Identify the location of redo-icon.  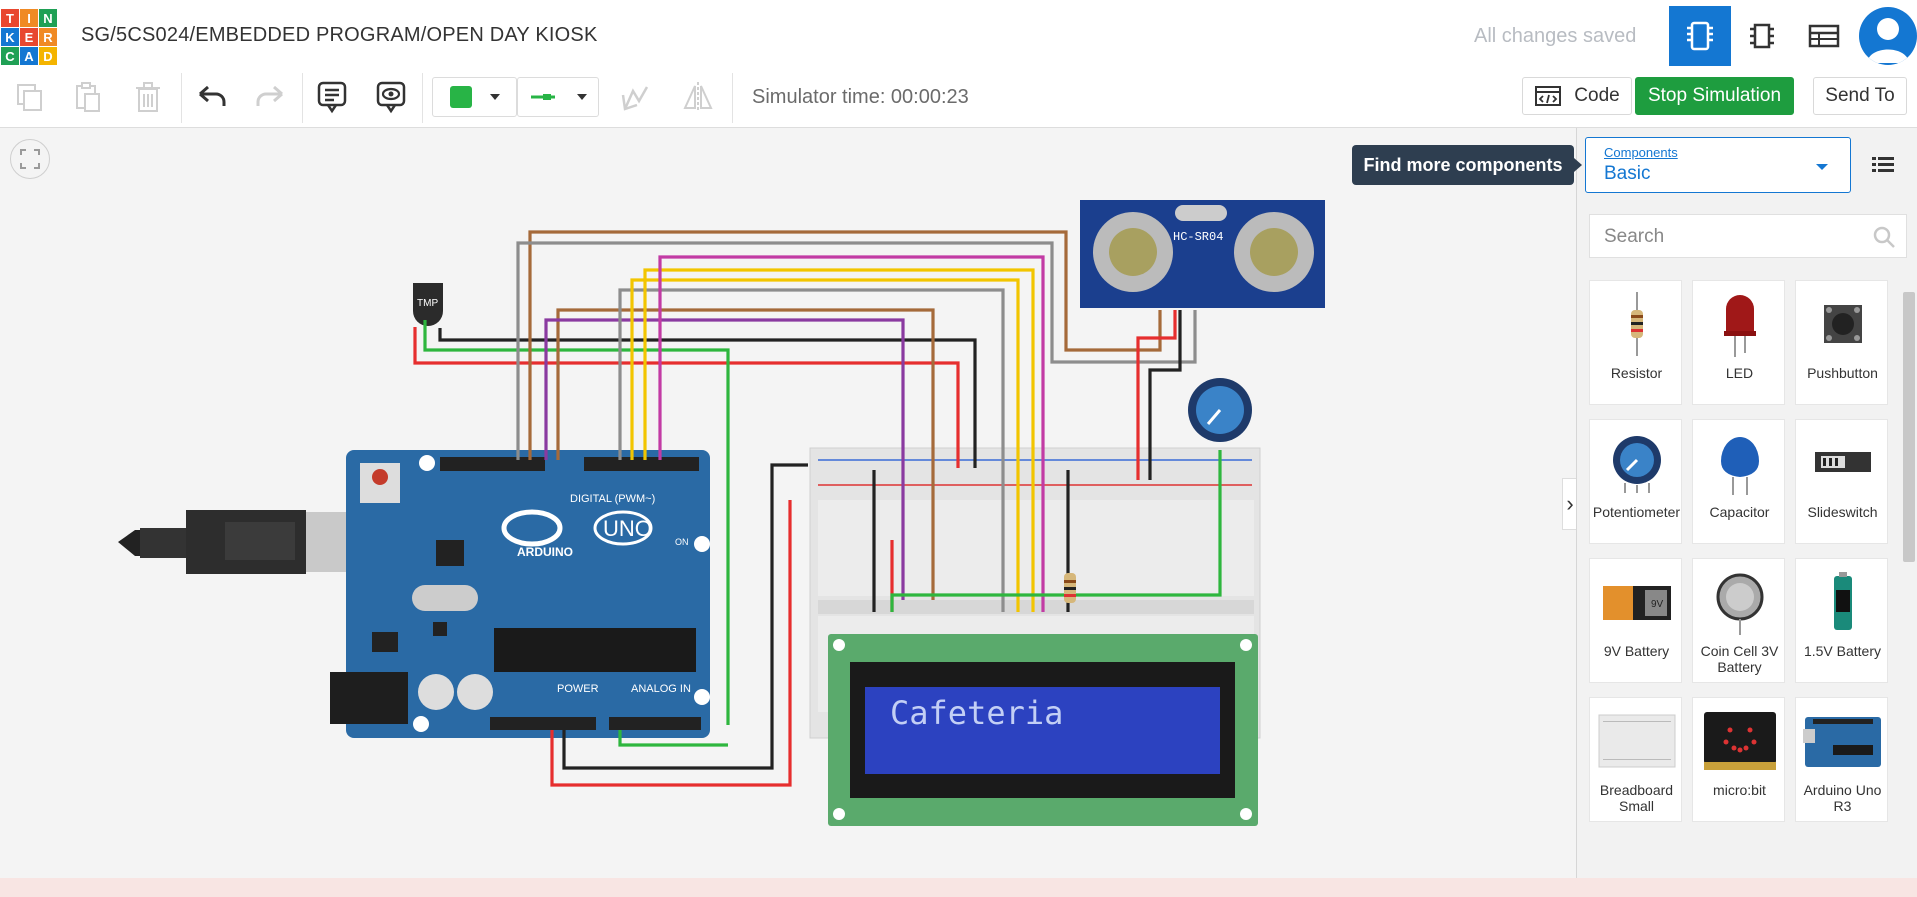
(269, 95).